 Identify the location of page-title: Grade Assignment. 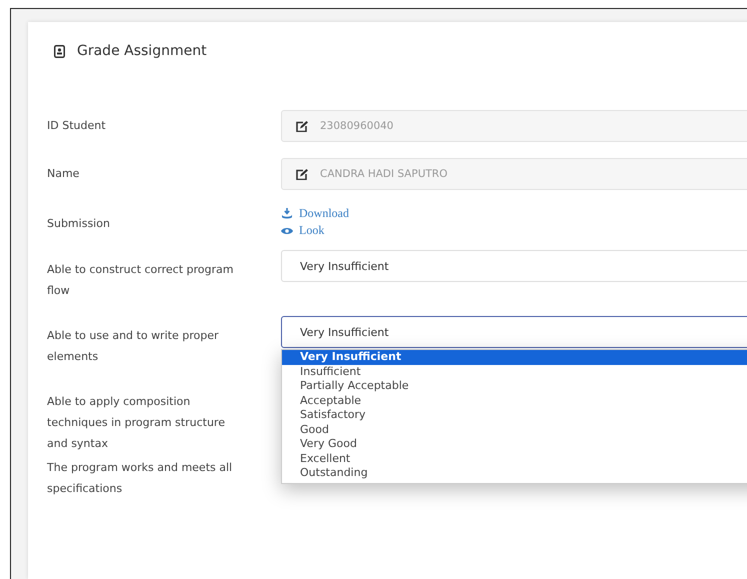
(142, 51).